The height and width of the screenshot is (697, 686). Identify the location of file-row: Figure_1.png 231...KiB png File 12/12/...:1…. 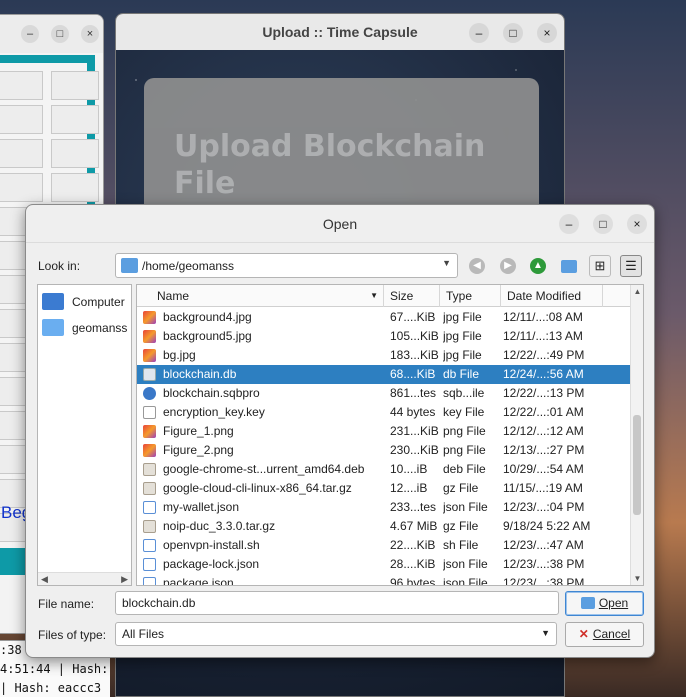
(384, 431).